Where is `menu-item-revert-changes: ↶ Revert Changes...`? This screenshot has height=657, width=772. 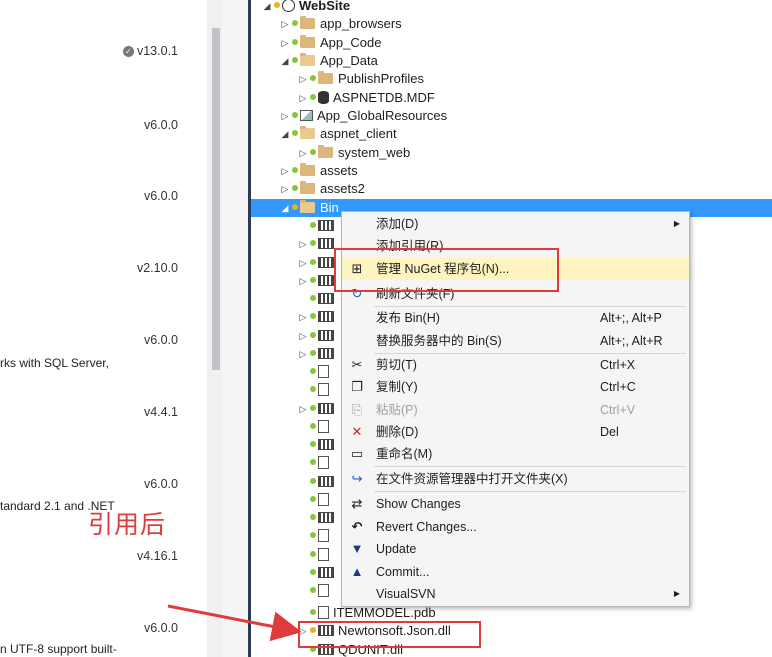
menu-item-revert-changes: ↶ Revert Changes... is located at coordinates (515, 527).